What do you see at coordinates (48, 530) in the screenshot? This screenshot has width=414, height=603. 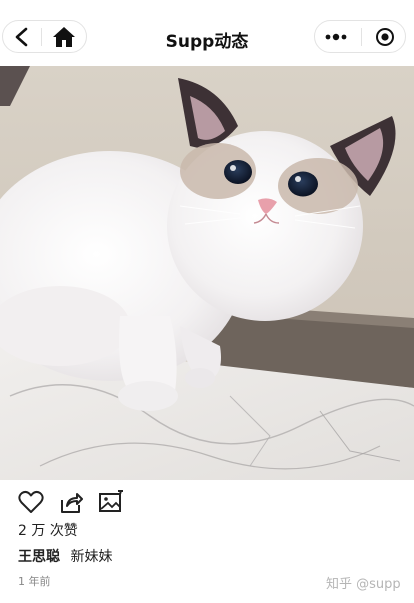 I see `like-count: 2 万 次赞` at bounding box center [48, 530].